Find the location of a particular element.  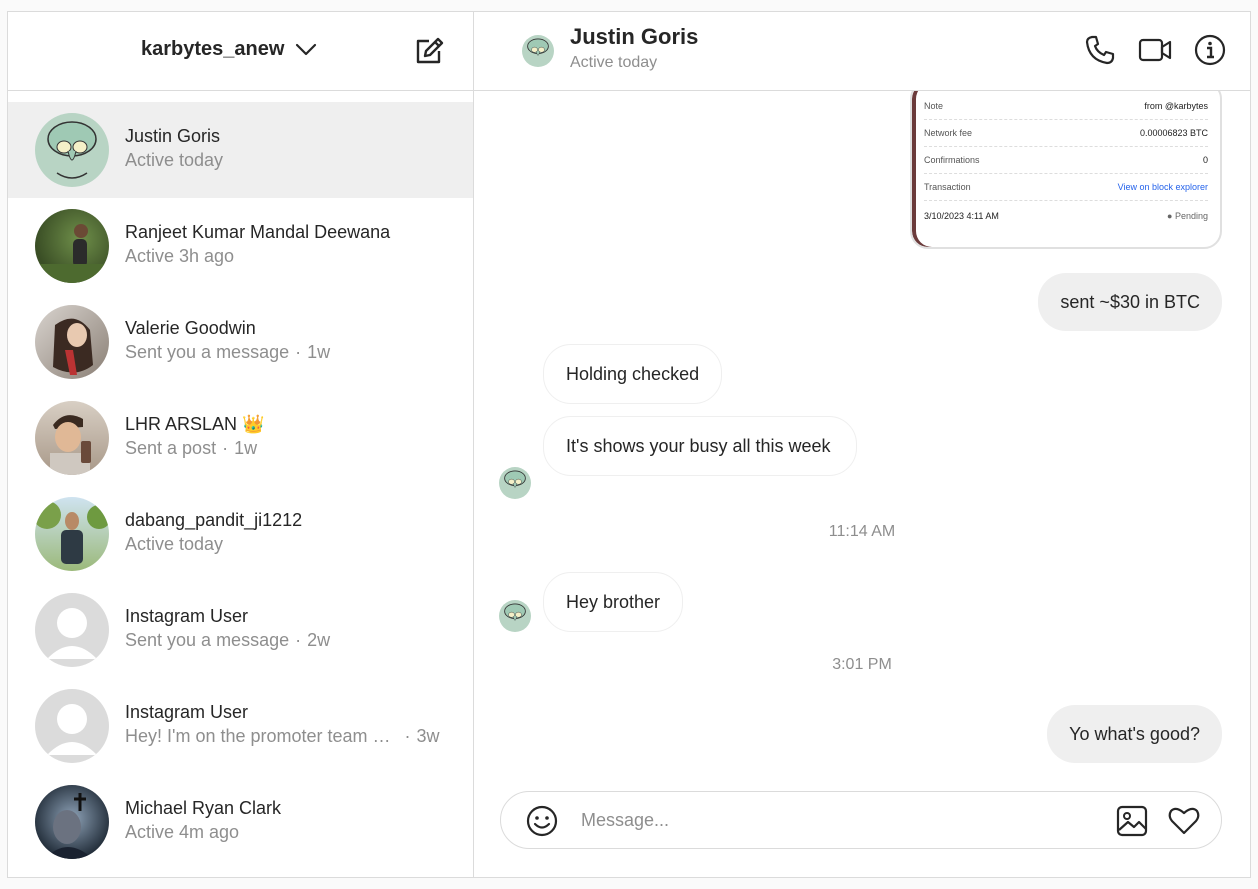

message-bubble-outgoing: sent ~$30 in BTC is located at coordinates (1130, 302).